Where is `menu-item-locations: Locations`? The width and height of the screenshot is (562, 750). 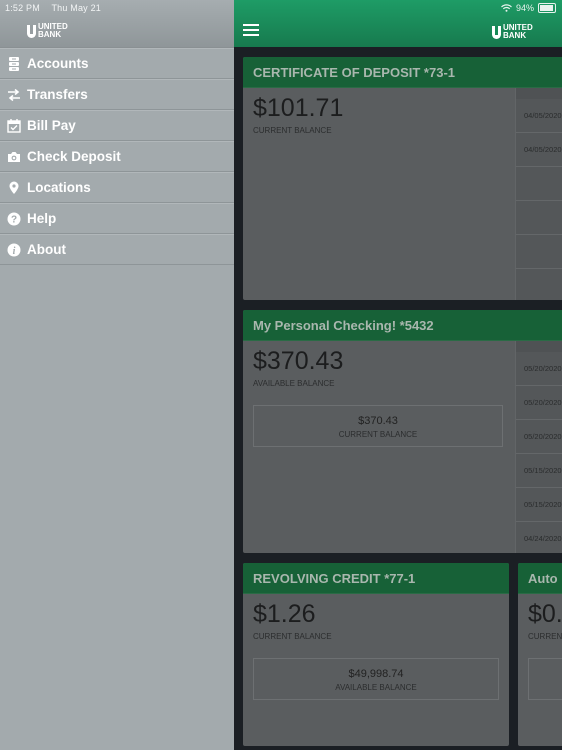 menu-item-locations: Locations is located at coordinates (117, 187).